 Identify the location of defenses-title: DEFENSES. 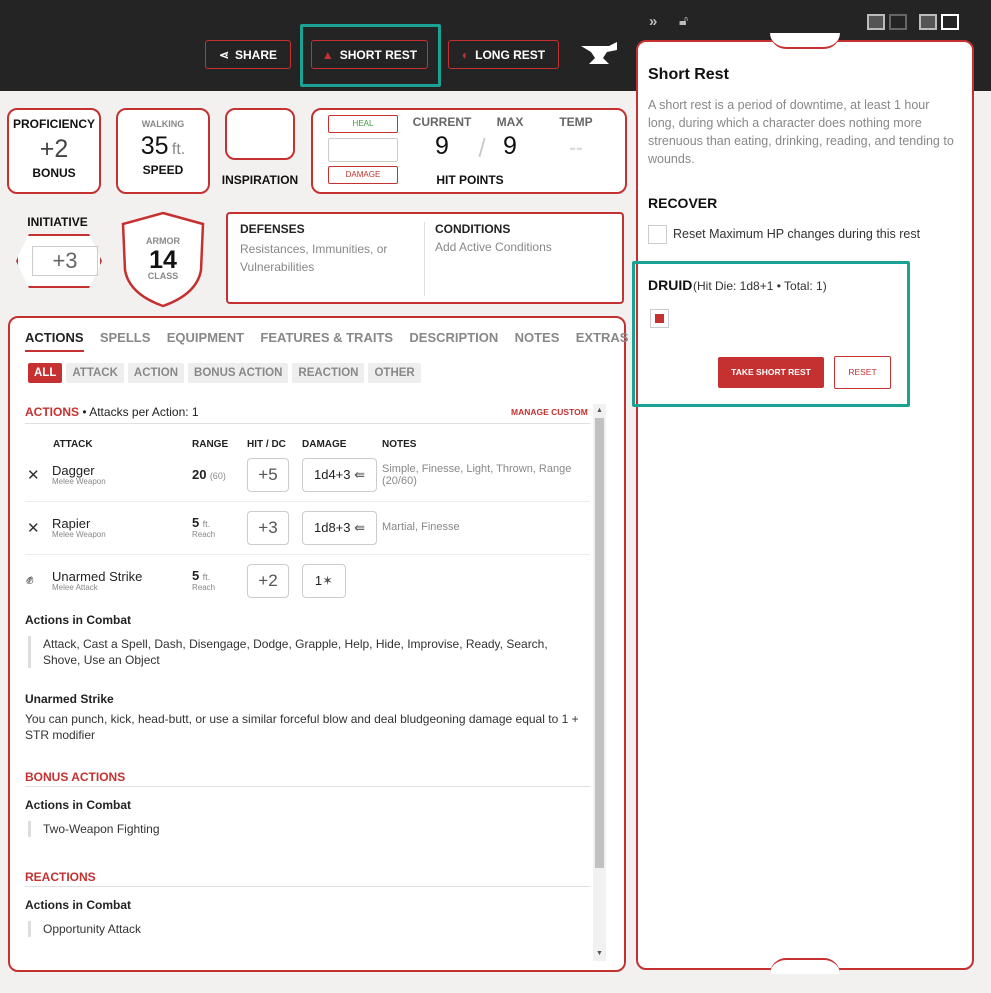
(272, 229).